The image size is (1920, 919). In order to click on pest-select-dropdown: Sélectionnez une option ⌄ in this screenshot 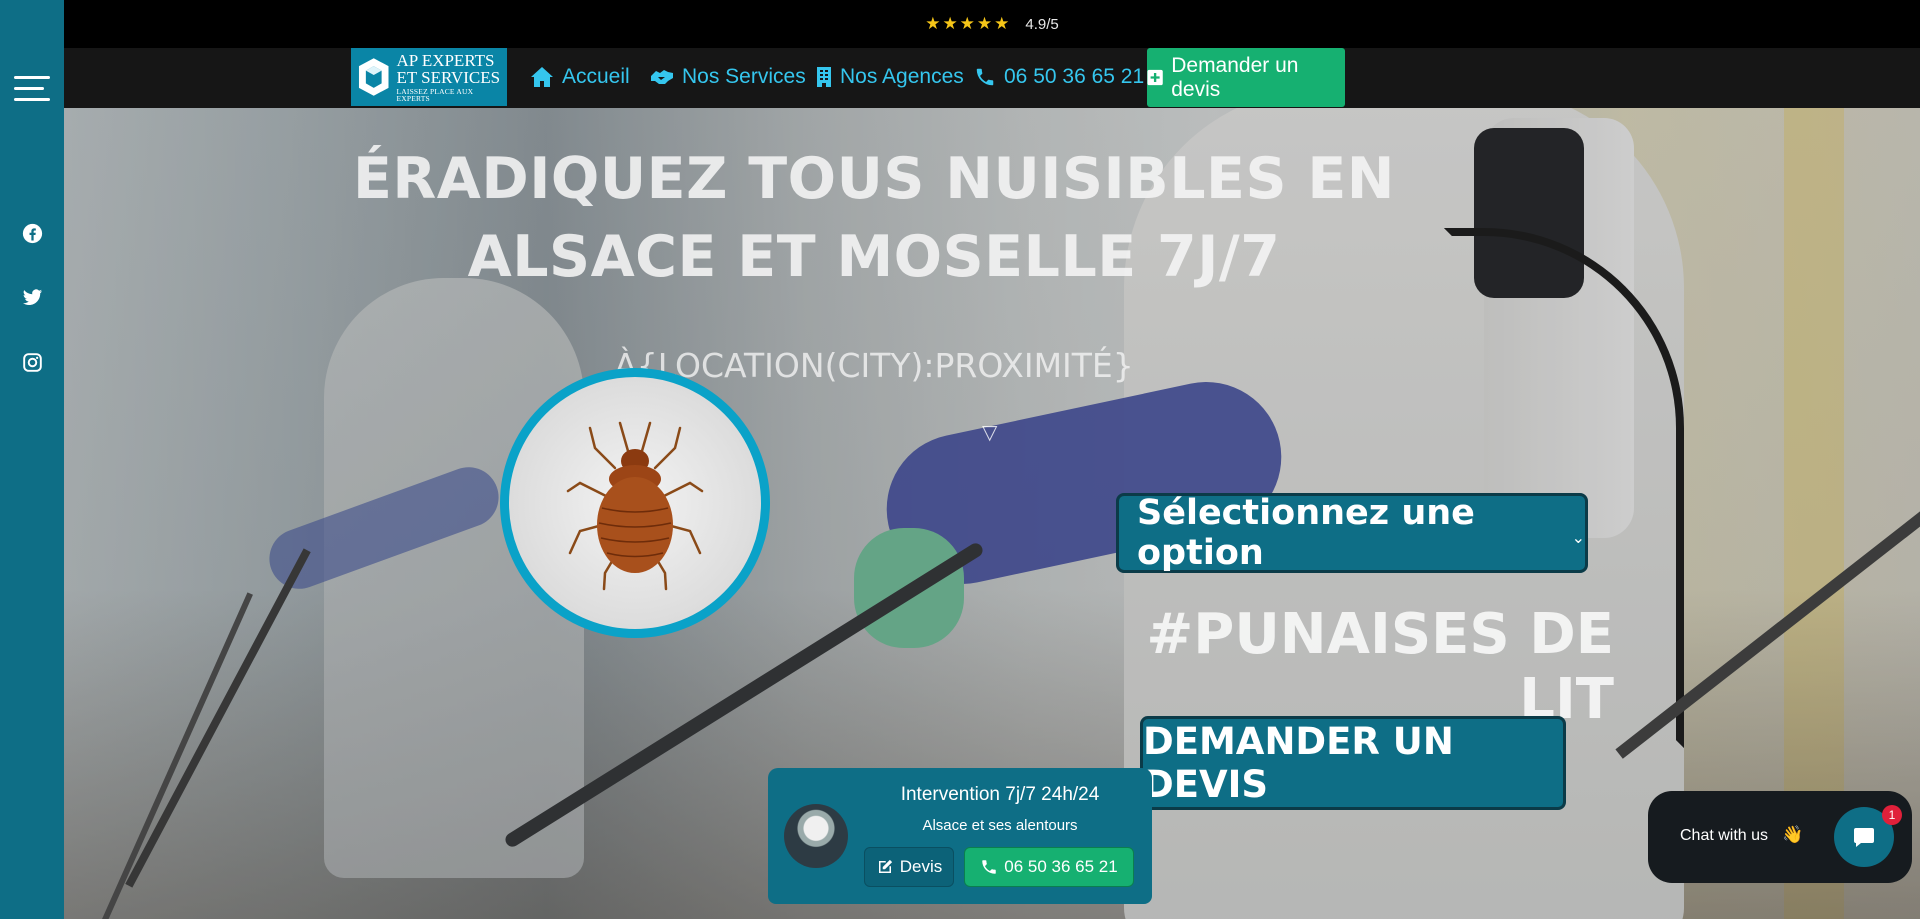, I will do `click(1352, 533)`.